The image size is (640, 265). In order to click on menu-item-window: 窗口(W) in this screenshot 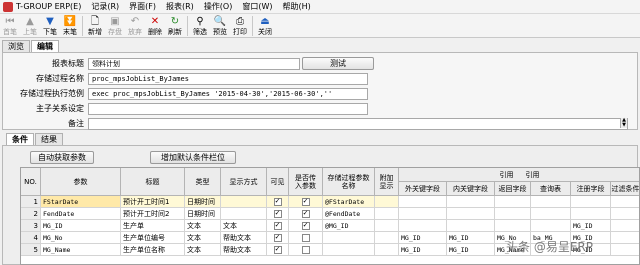, I will do `click(257, 6)`.